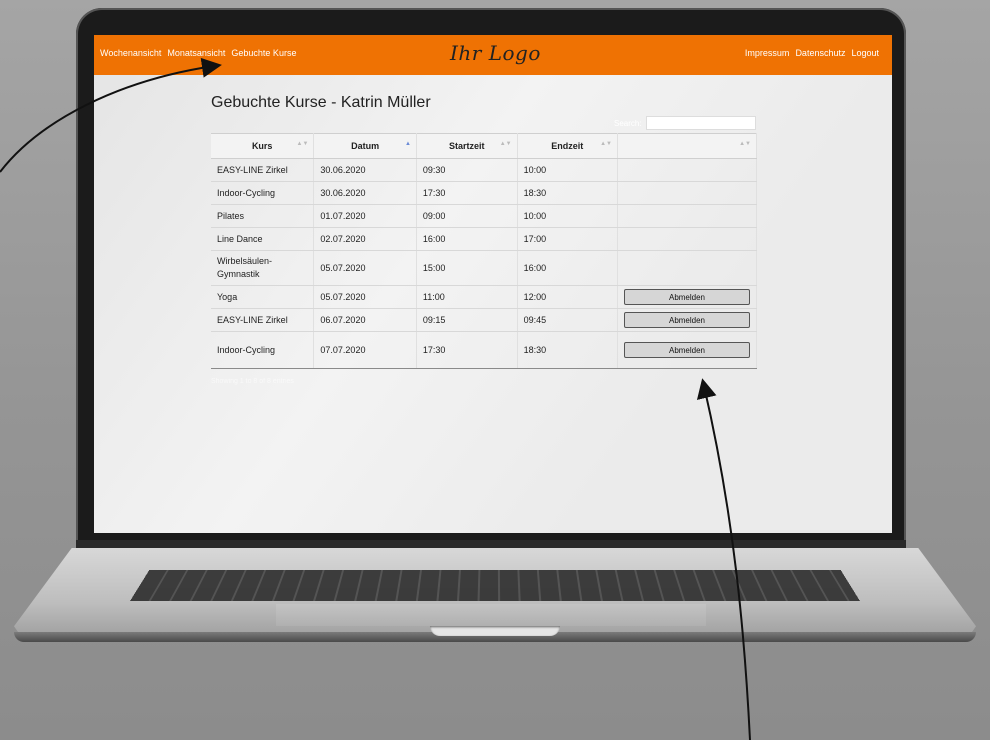  What do you see at coordinates (467, 170) in the screenshot?
I see `cell-startzeit: 09:30` at bounding box center [467, 170].